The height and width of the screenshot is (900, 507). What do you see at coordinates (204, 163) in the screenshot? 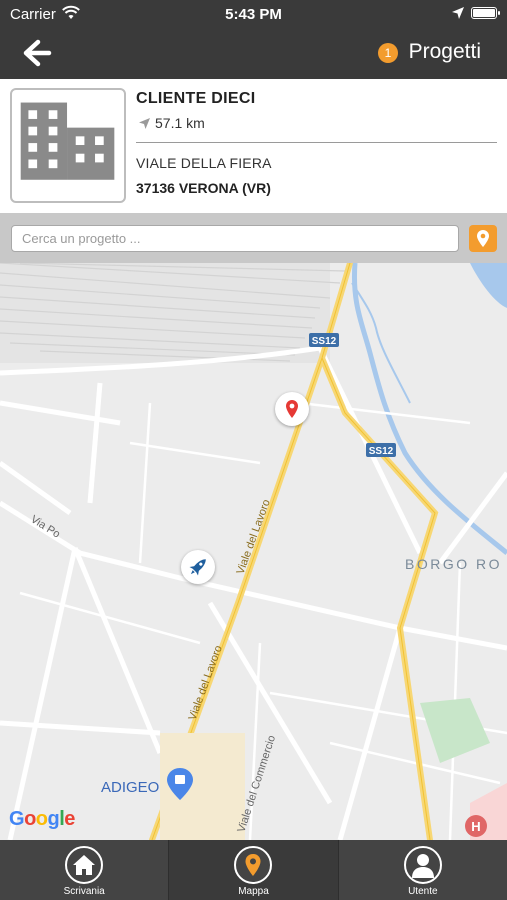
I see `client-address: VIALE DELLA FIERA` at bounding box center [204, 163].